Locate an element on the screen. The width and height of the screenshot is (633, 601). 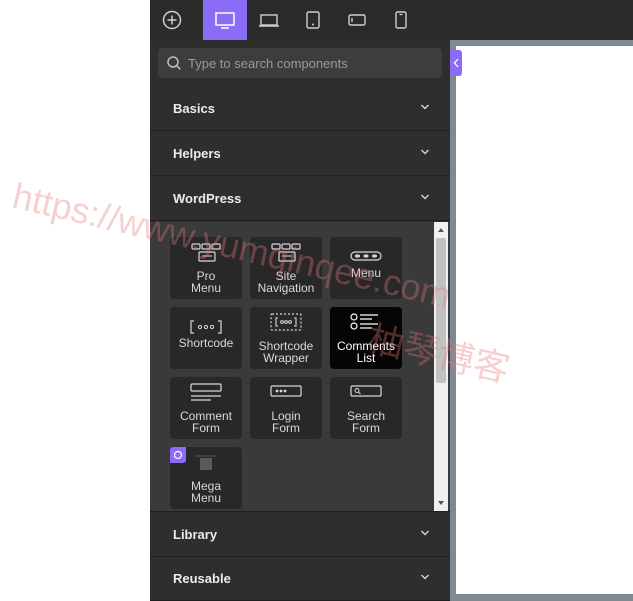
mobile-icon is located at coordinates (401, 20).